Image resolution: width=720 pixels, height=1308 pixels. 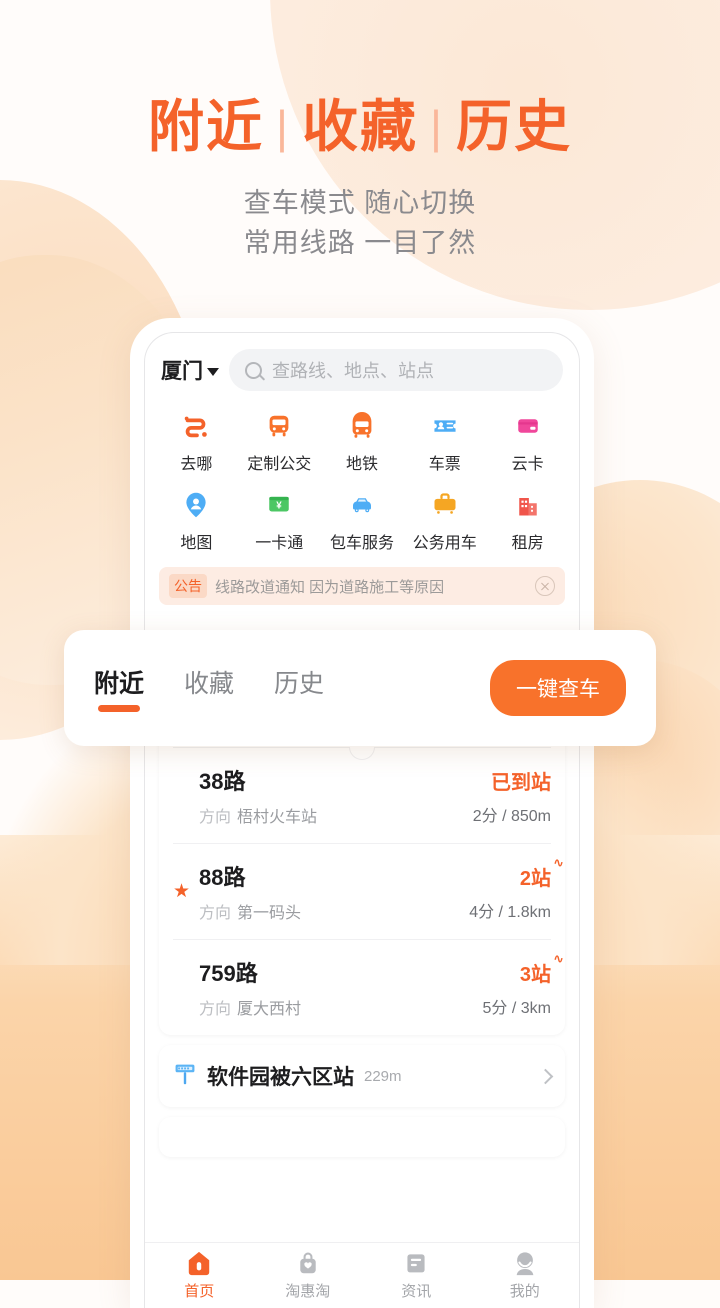 What do you see at coordinates (528, 426) in the screenshot?
I see `card-icon` at bounding box center [528, 426].